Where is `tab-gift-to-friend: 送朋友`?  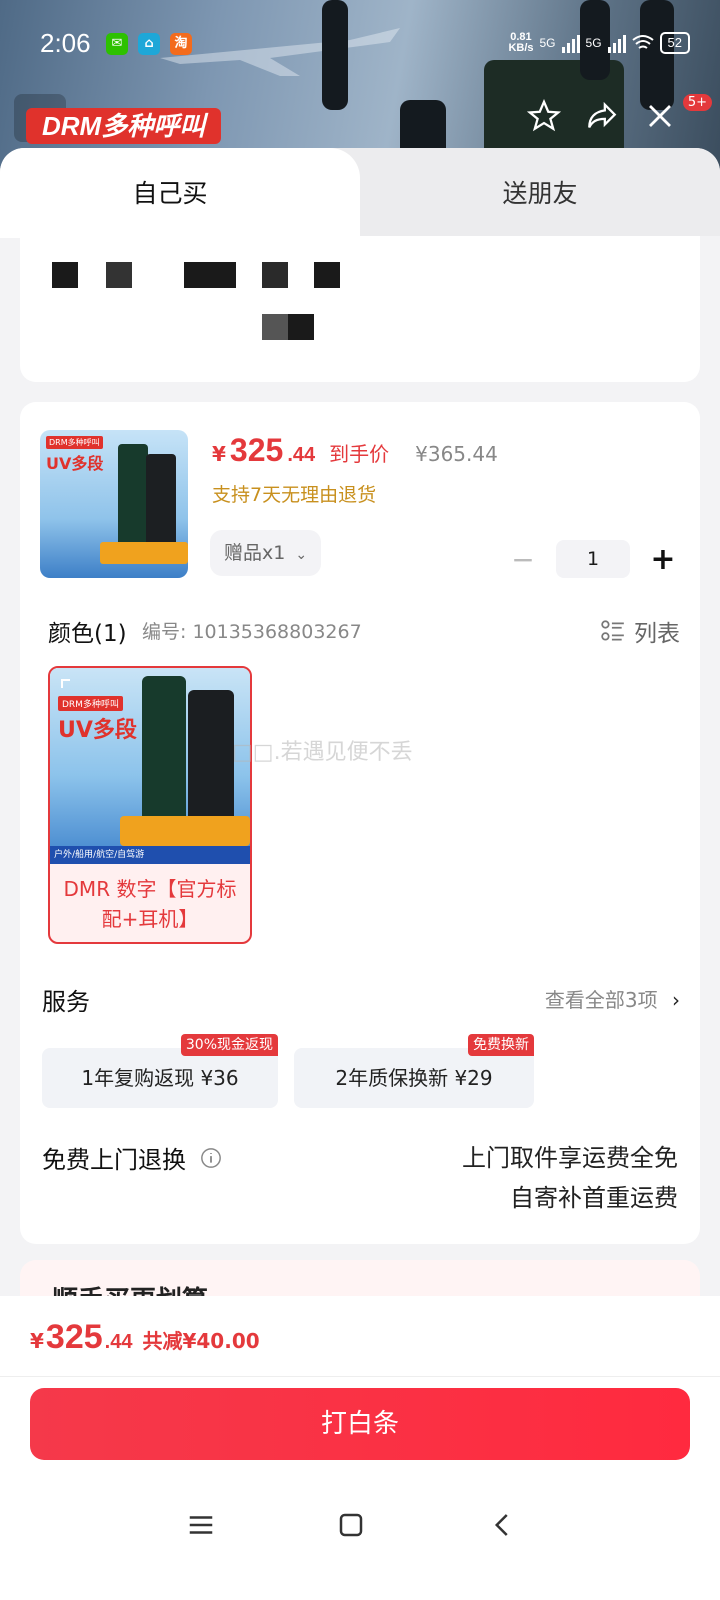 tab-gift-to-friend: 送朋友 is located at coordinates (540, 192).